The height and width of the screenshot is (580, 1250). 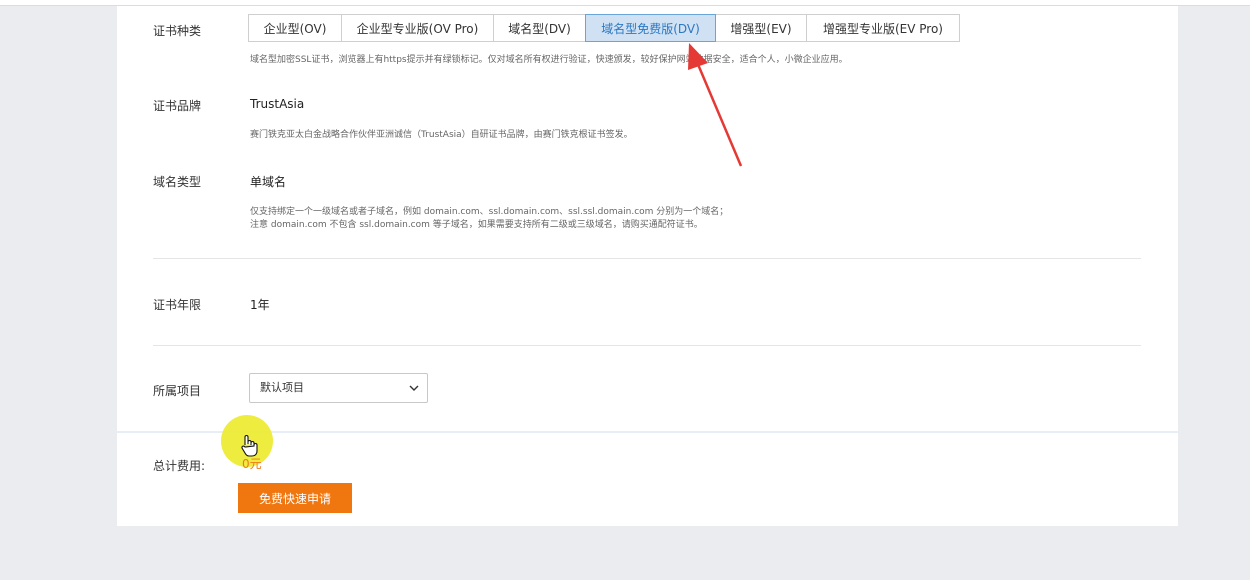 I want to click on tab-ev: 增强型(EV), so click(x=761, y=28).